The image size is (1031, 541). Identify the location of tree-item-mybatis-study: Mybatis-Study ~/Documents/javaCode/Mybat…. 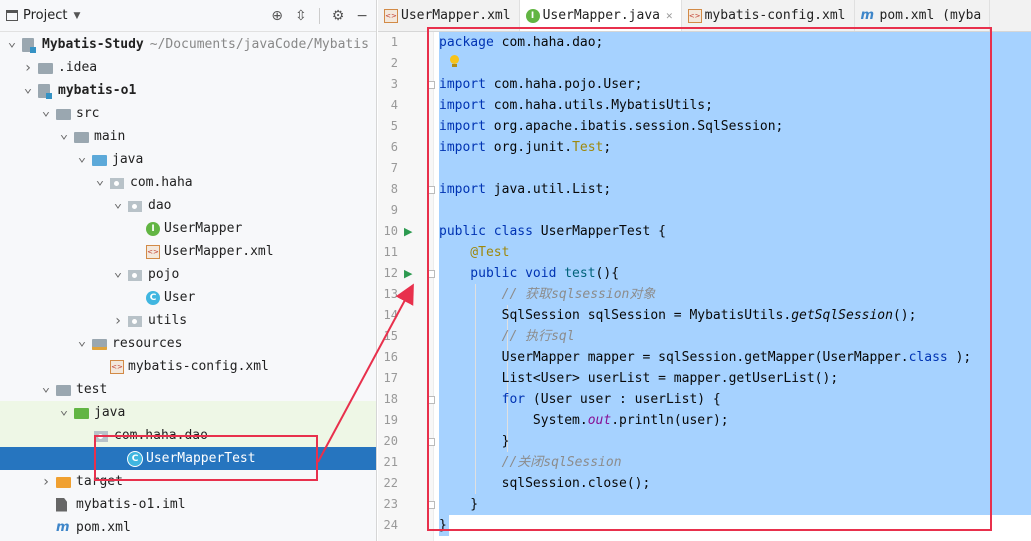
(188, 44).